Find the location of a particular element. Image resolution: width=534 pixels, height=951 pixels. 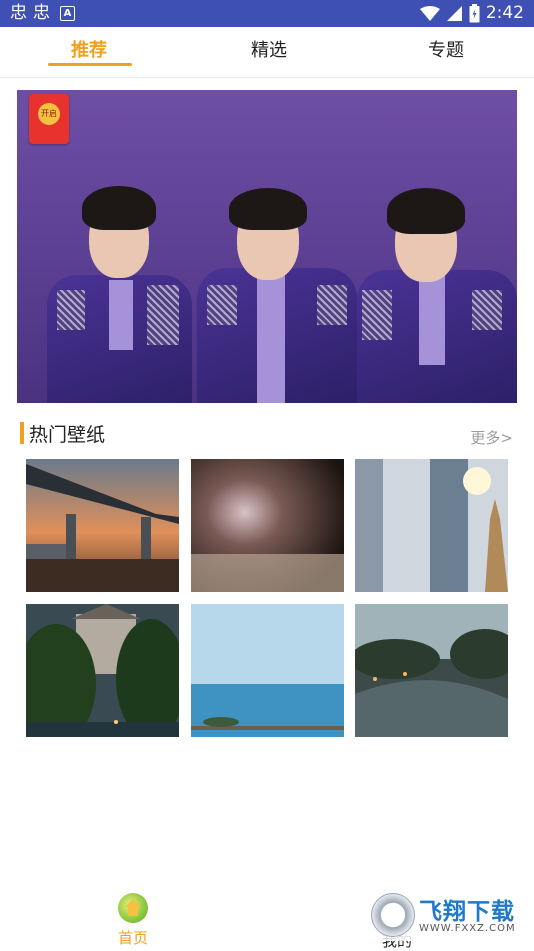

watermark-url: WWW.FXXZ.COM is located at coordinates (467, 928).